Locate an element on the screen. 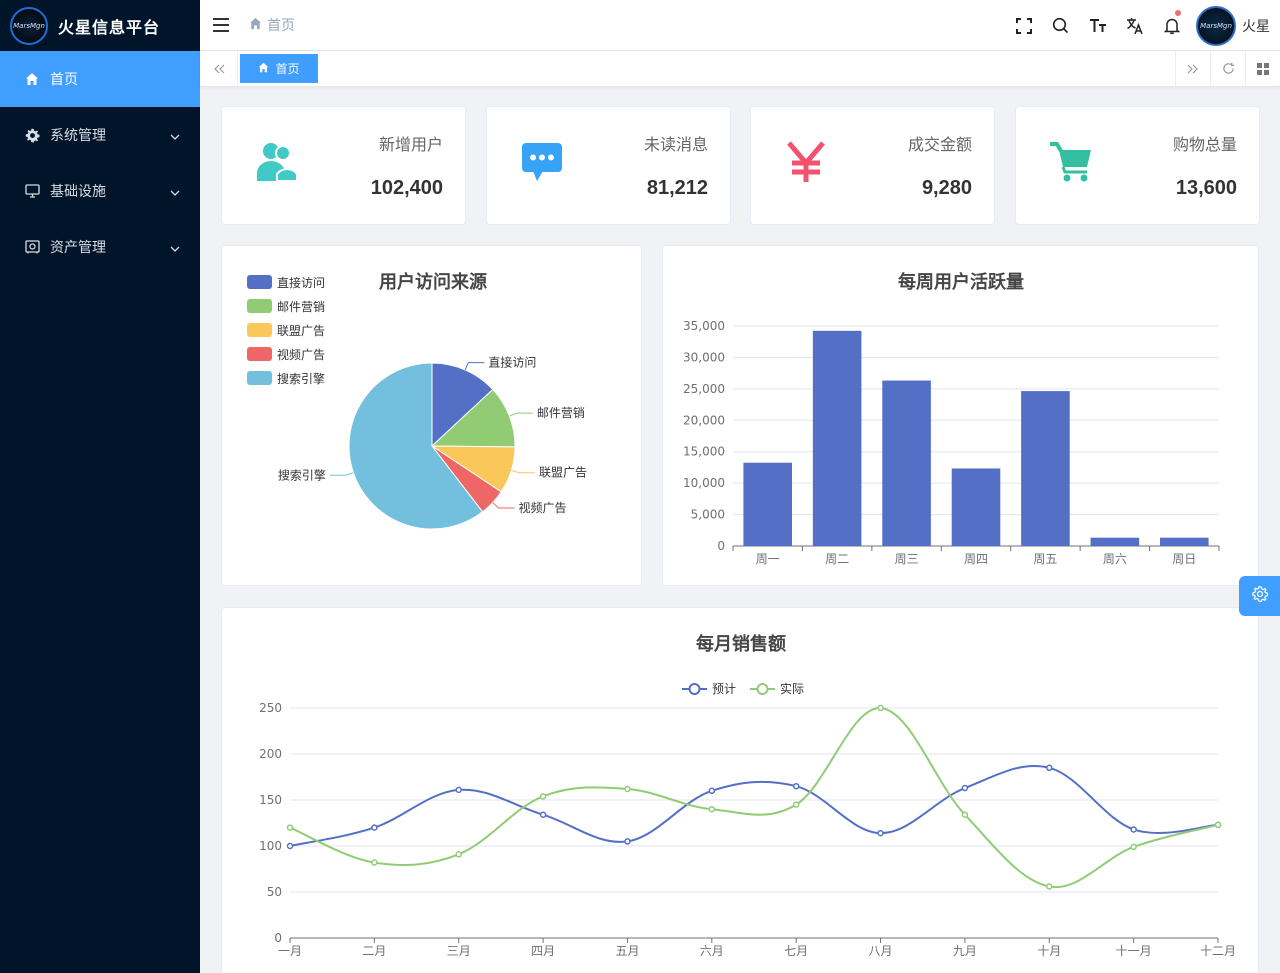 The height and width of the screenshot is (973, 1280). sidebar-item-system: 系统管理 is located at coordinates (100, 135).